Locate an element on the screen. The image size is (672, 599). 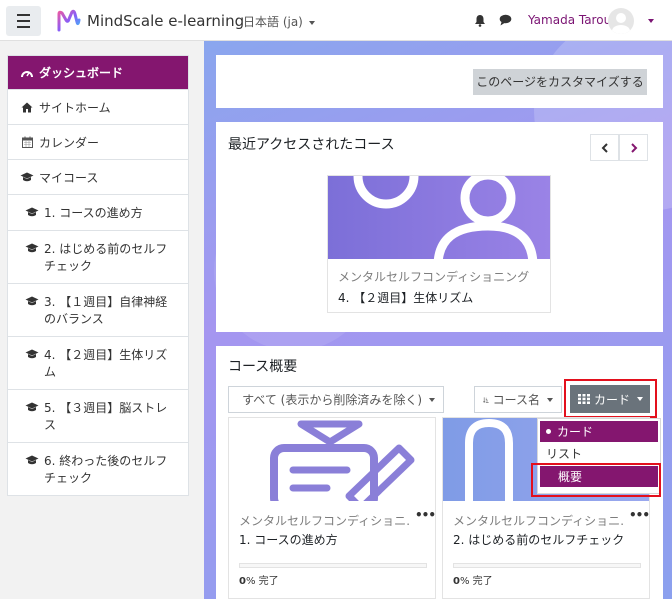
view-option-list: リスト is located at coordinates (599, 453).